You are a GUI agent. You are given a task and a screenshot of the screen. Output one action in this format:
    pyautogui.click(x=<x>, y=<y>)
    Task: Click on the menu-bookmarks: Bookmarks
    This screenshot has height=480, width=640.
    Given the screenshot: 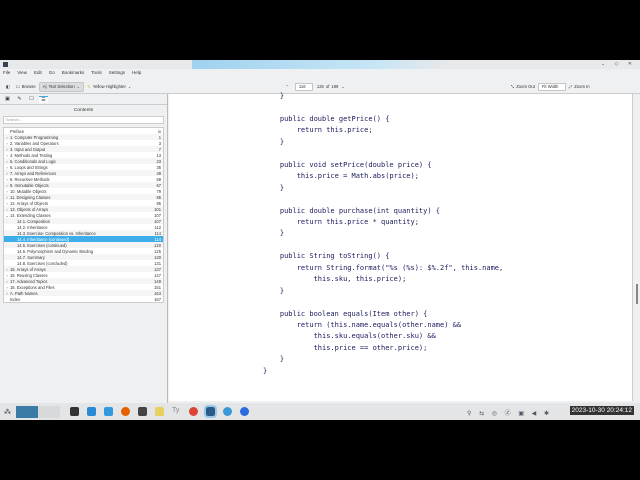 What is the action you would take?
    pyautogui.click(x=73, y=72)
    